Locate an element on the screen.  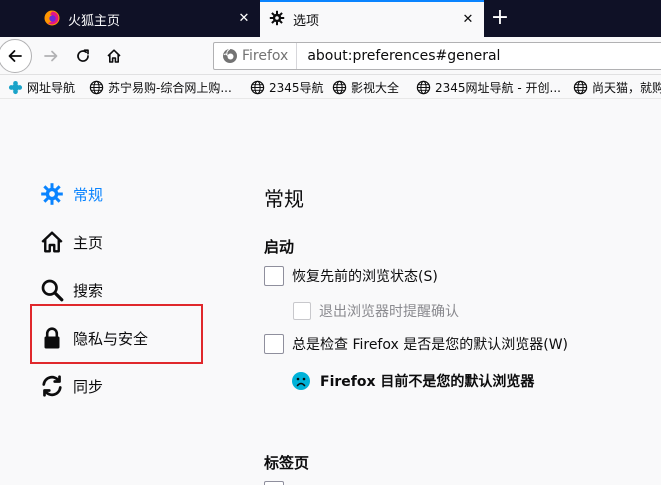
arrow-left-icon is located at coordinates (15, 56).